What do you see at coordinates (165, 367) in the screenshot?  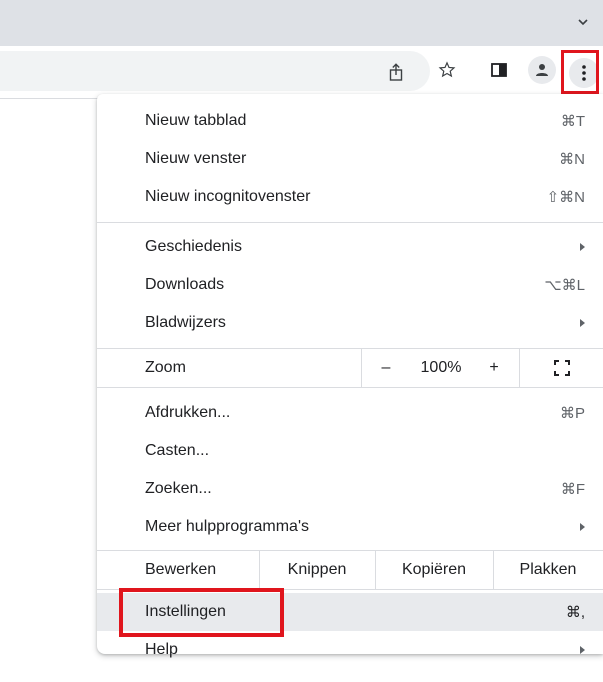 I see `zoom-label: Zoom` at bounding box center [165, 367].